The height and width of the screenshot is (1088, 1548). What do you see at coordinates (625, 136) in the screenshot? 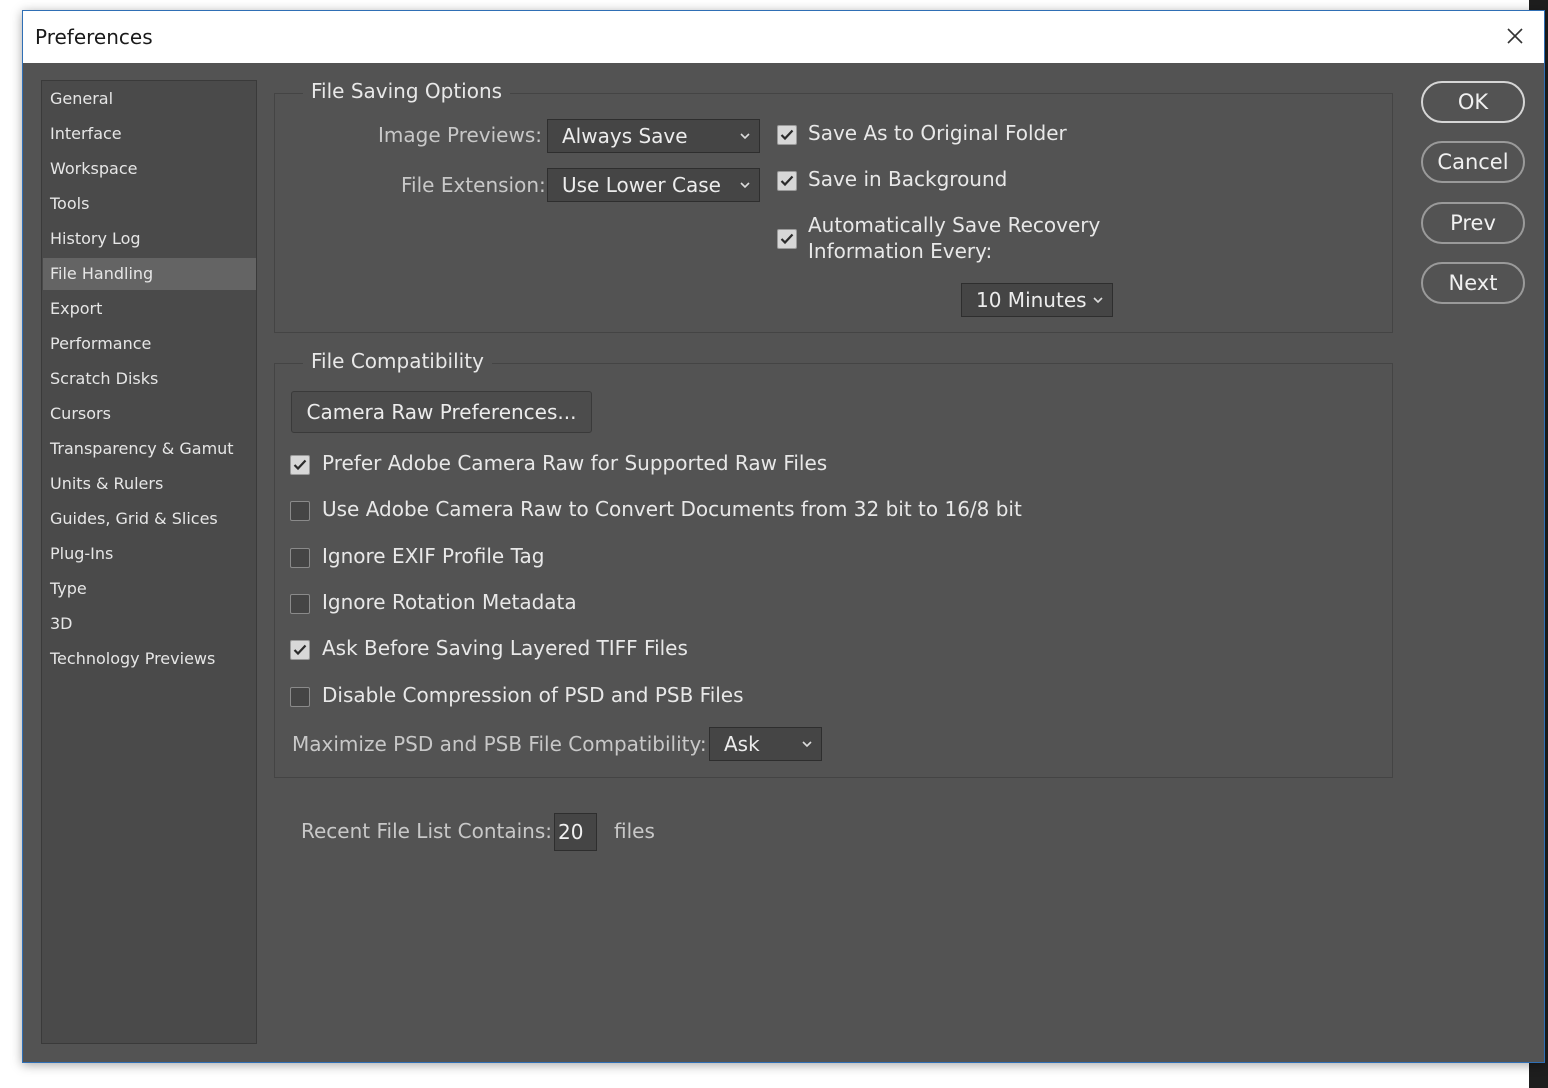
I see `image-previews-value: Always Save` at bounding box center [625, 136].